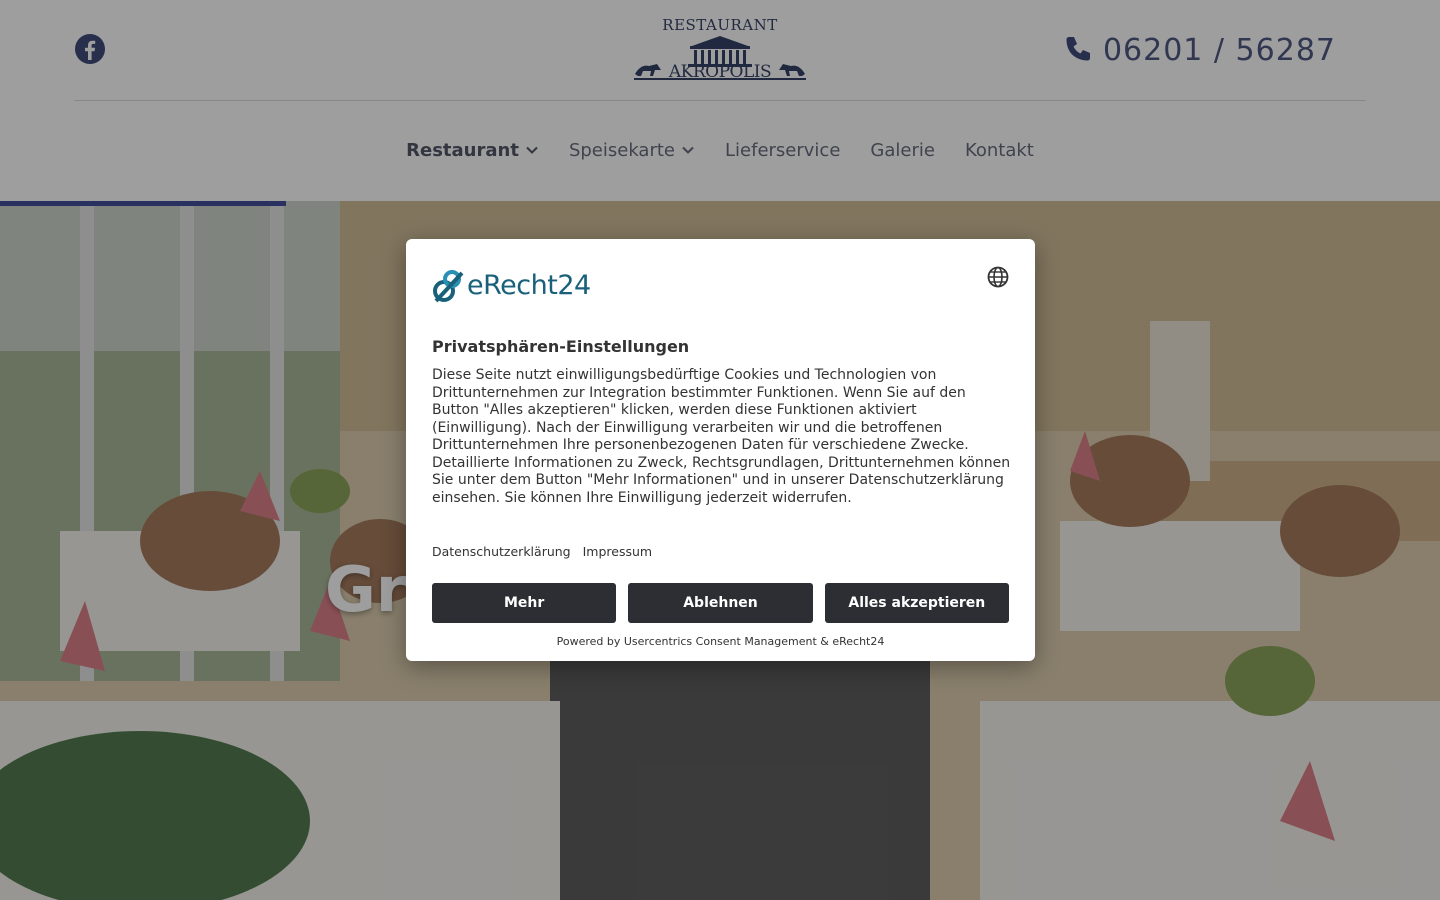  What do you see at coordinates (998, 277) in the screenshot?
I see `globe-icon` at bounding box center [998, 277].